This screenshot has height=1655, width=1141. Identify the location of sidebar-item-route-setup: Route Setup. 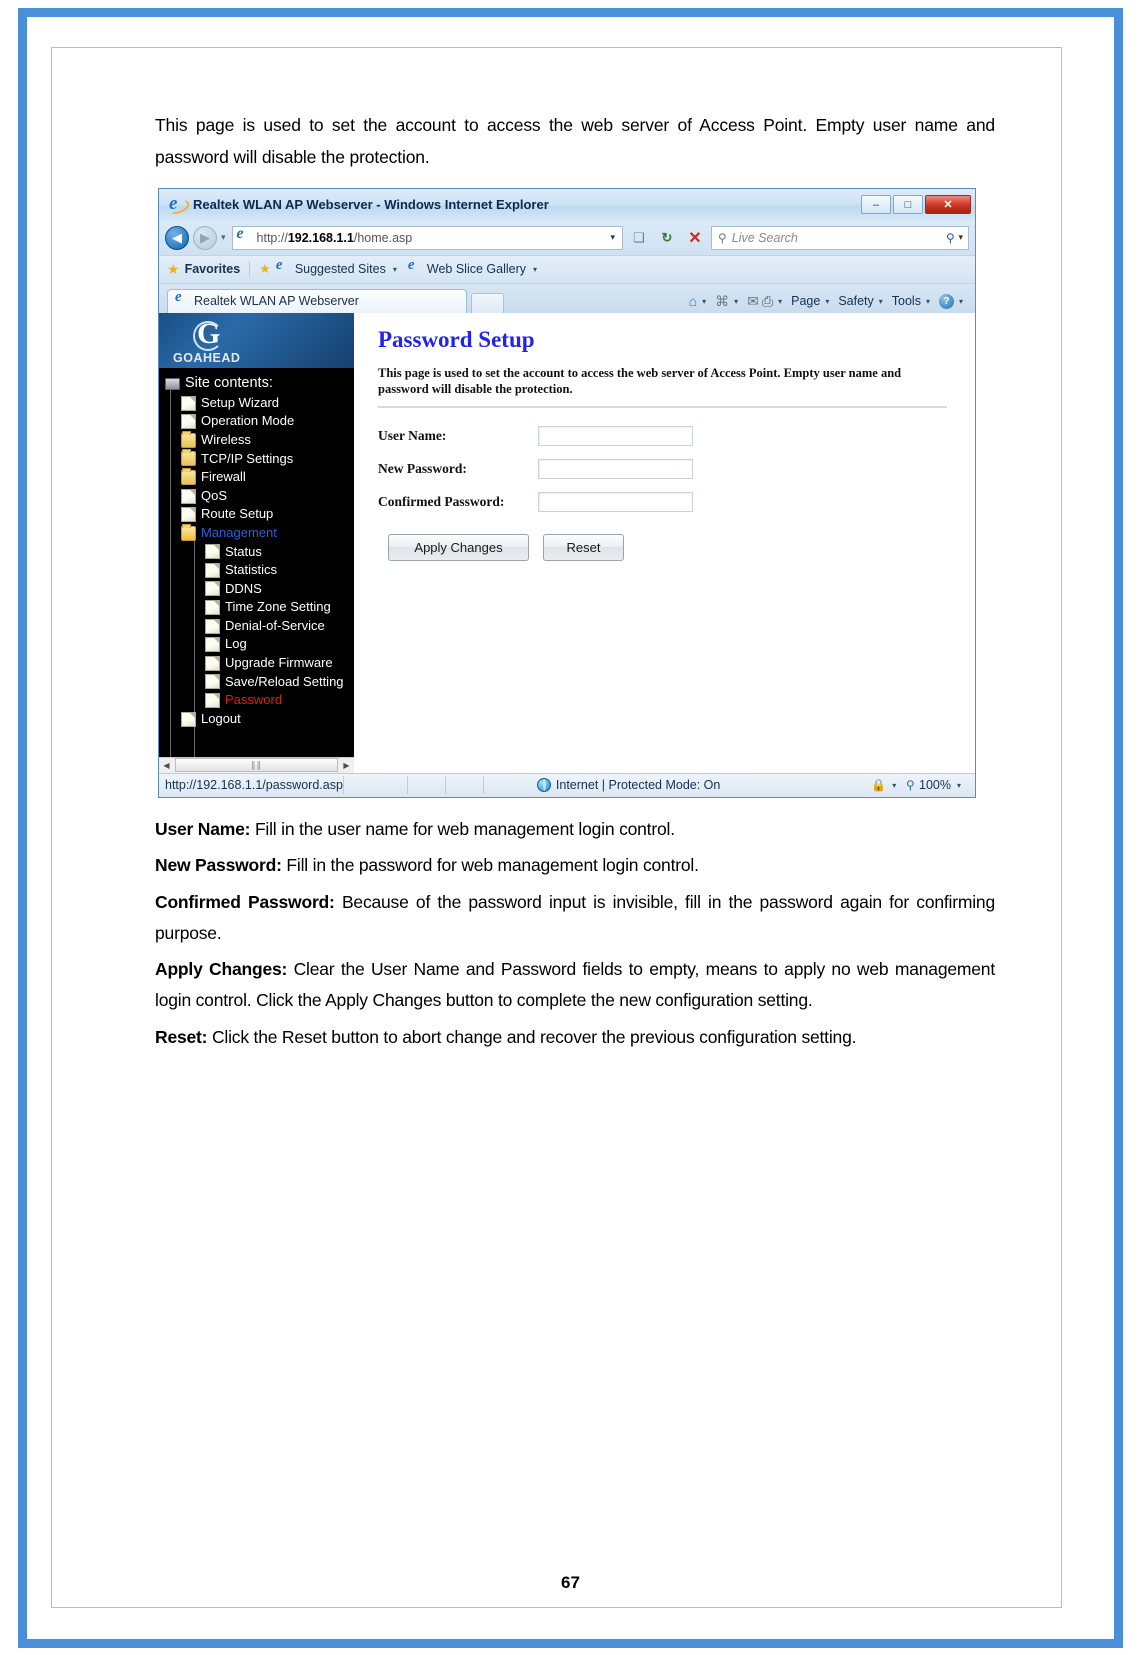
(258, 514).